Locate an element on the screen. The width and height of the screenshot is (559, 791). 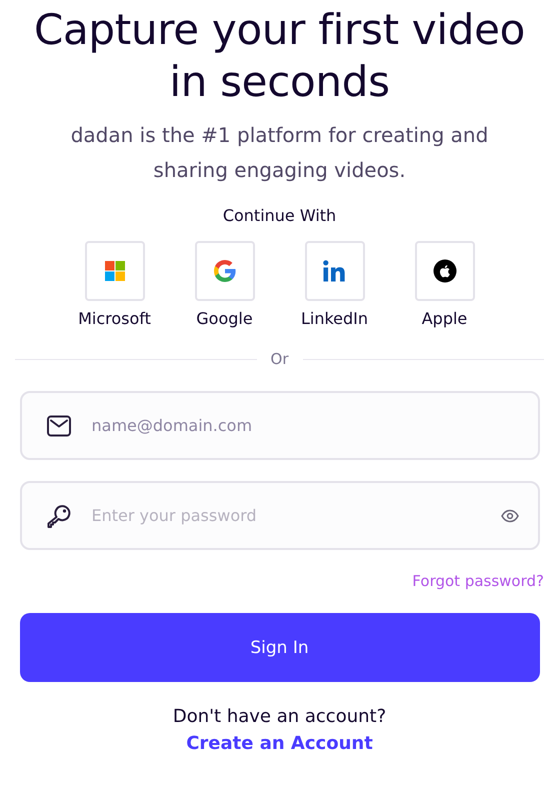
apple-icon is located at coordinates (444, 271).